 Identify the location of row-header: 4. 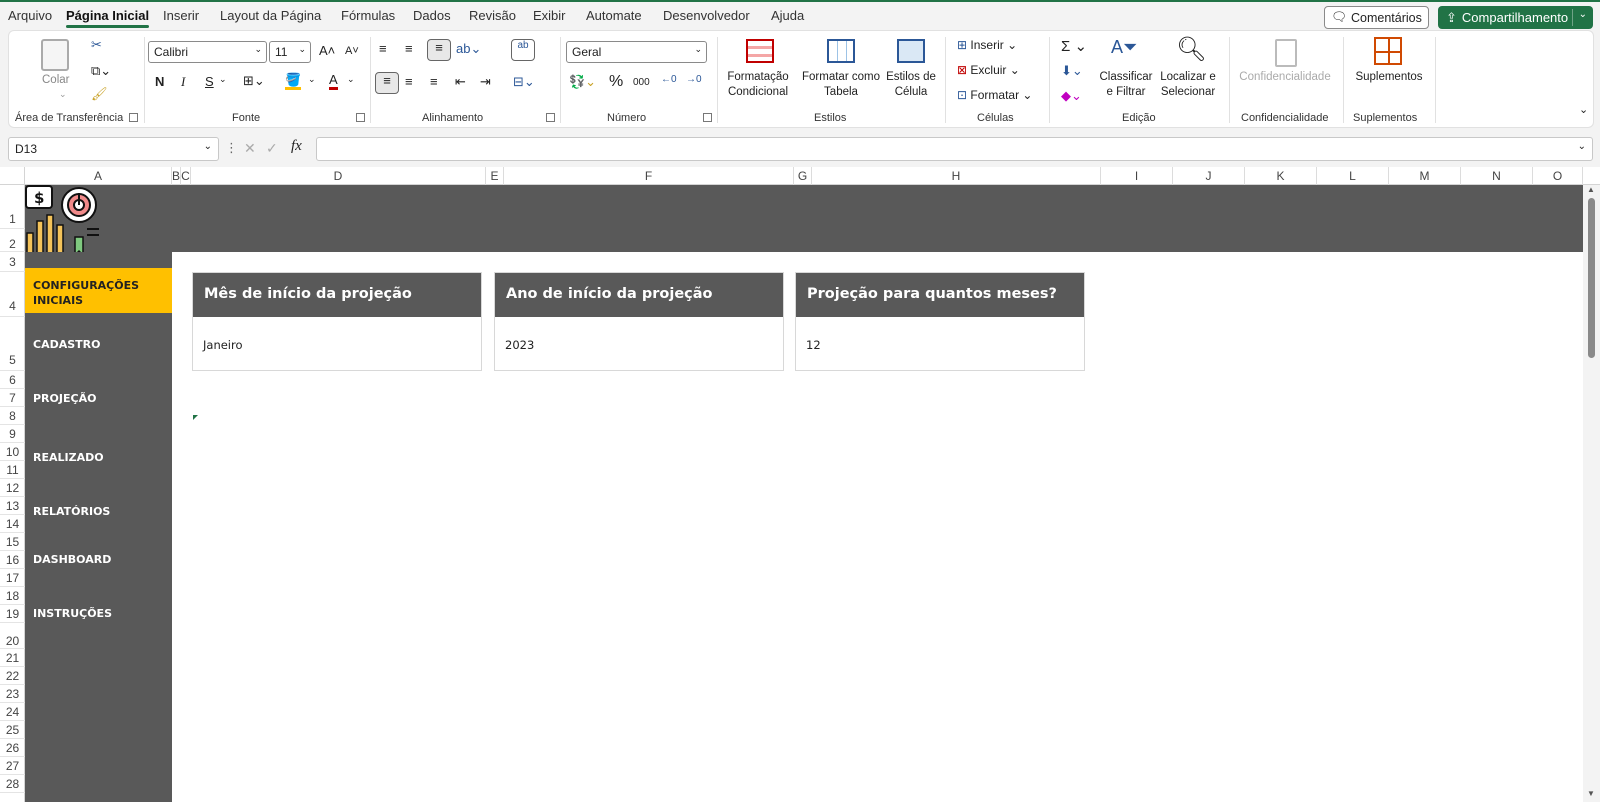
(12, 294).